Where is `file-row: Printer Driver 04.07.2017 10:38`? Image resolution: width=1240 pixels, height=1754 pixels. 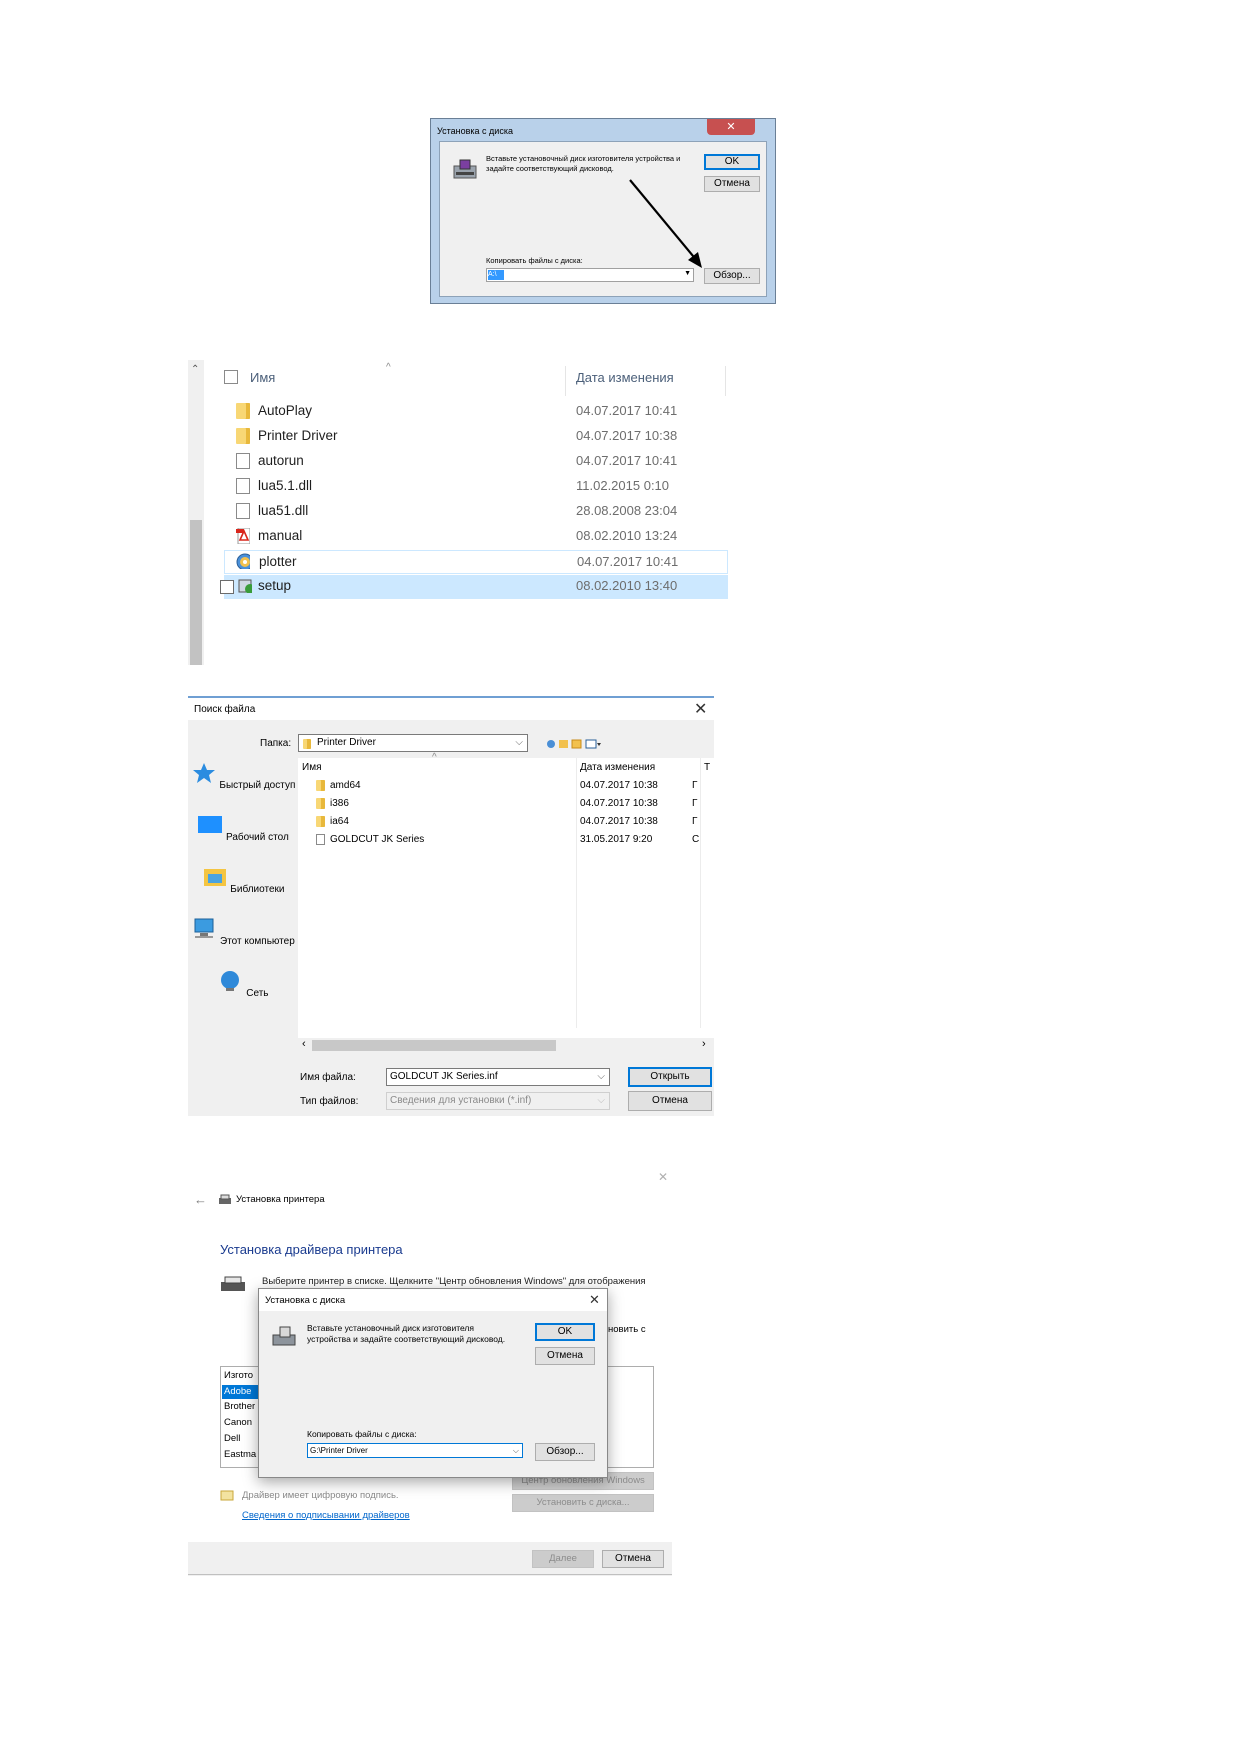
file-row: Printer Driver 04.07.2017 10:38 is located at coordinates (476, 437).